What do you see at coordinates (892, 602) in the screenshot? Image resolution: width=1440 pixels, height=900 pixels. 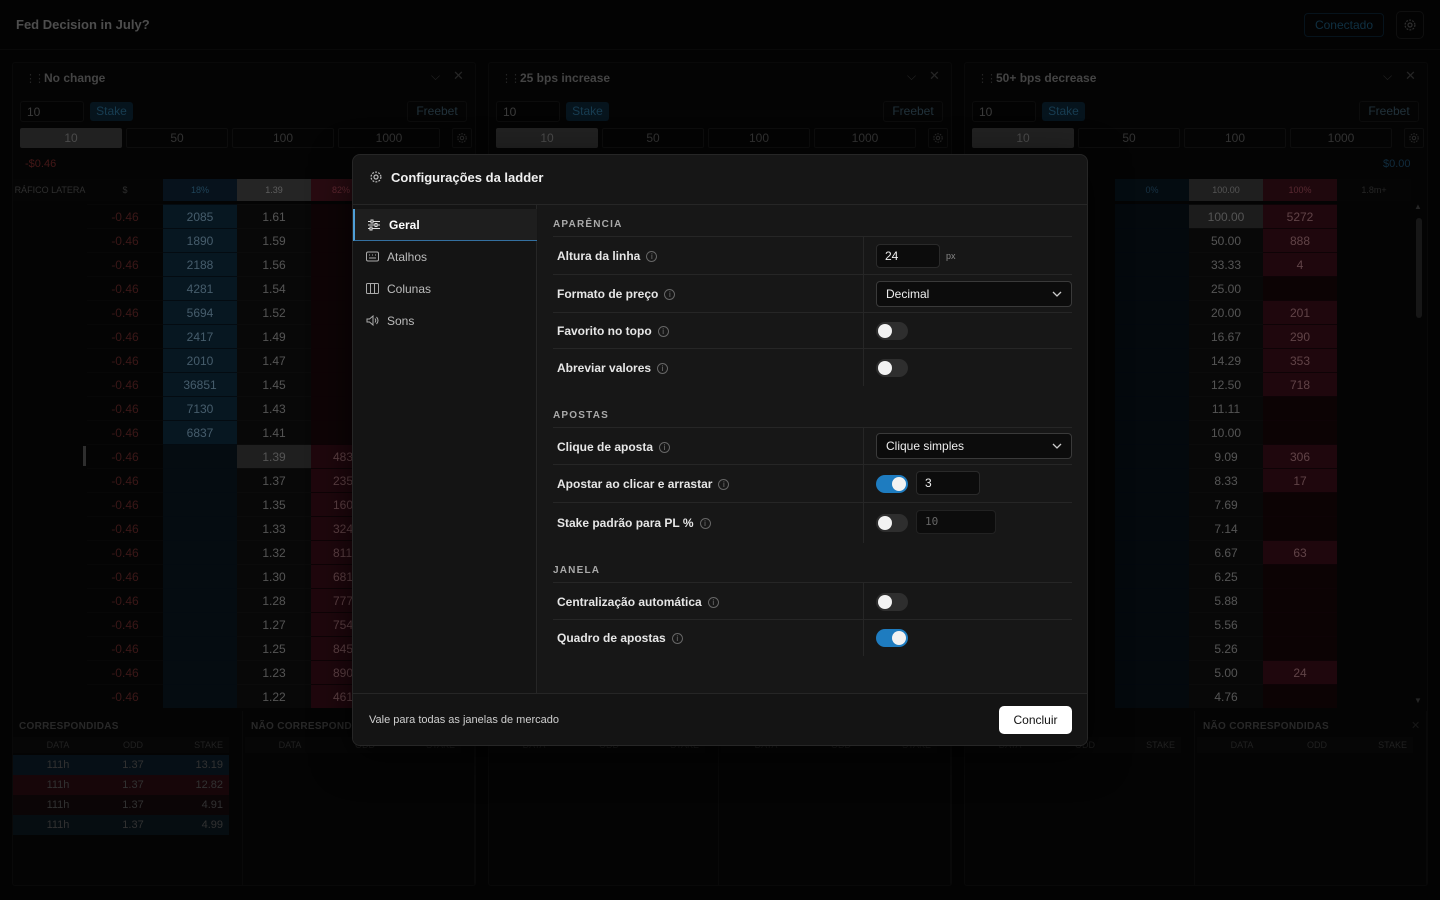 I see `auto-center-toggle` at bounding box center [892, 602].